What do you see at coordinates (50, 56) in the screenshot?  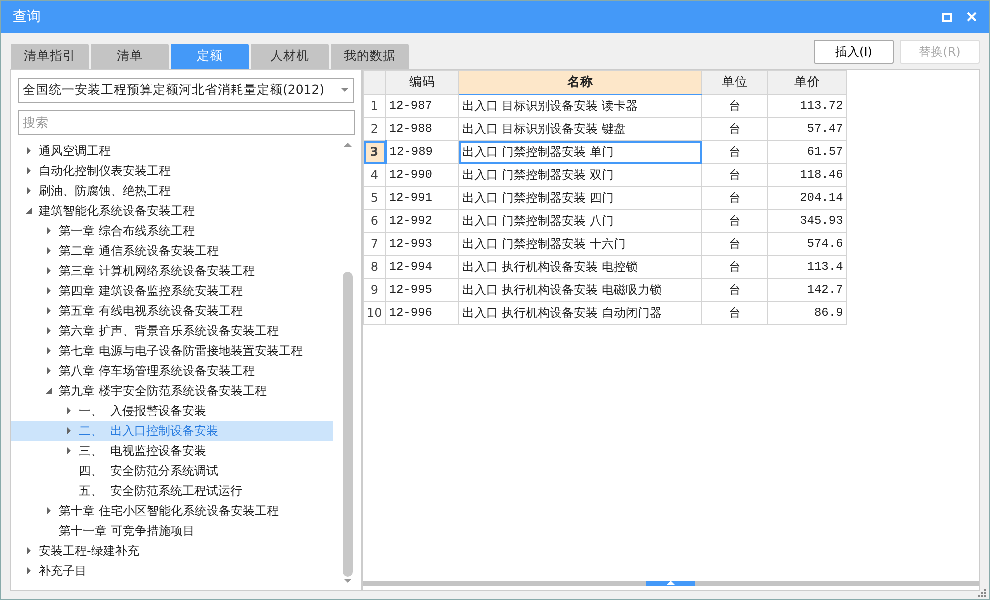 I see `tab: 清单指引` at bounding box center [50, 56].